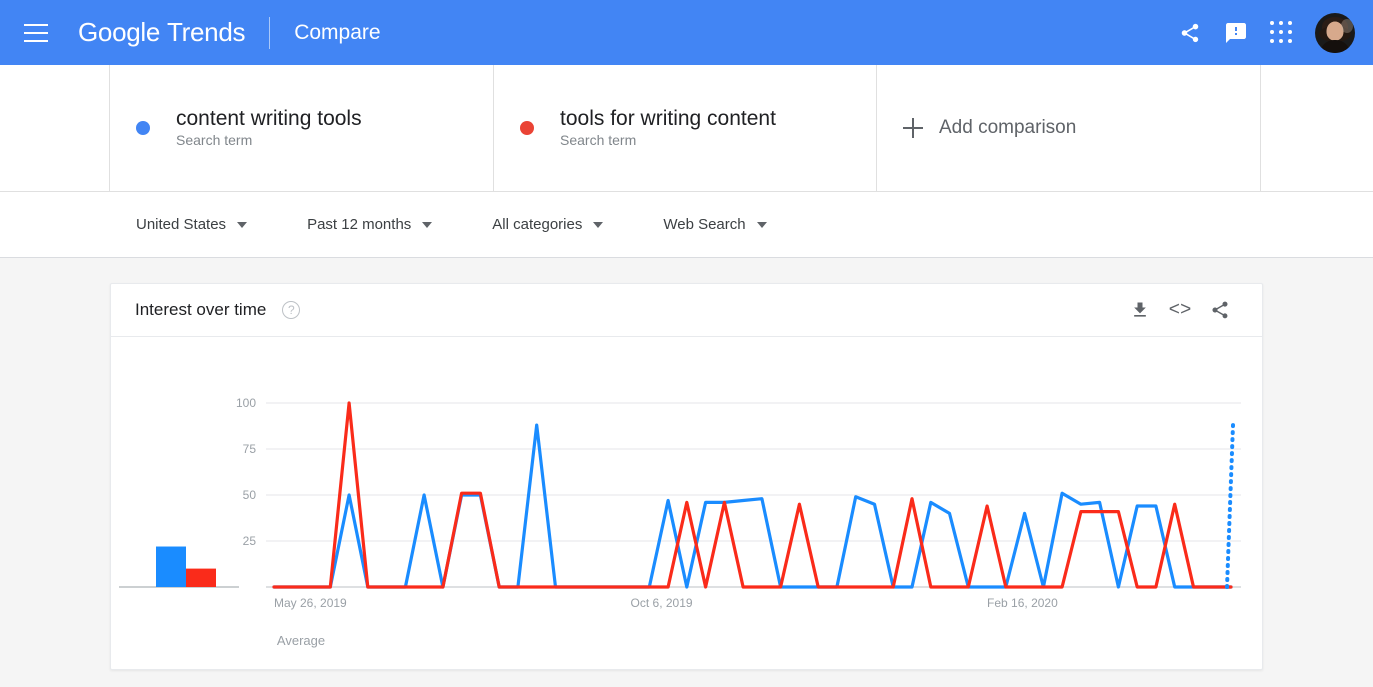  I want to click on y-tick-label: 75, so click(250, 449).